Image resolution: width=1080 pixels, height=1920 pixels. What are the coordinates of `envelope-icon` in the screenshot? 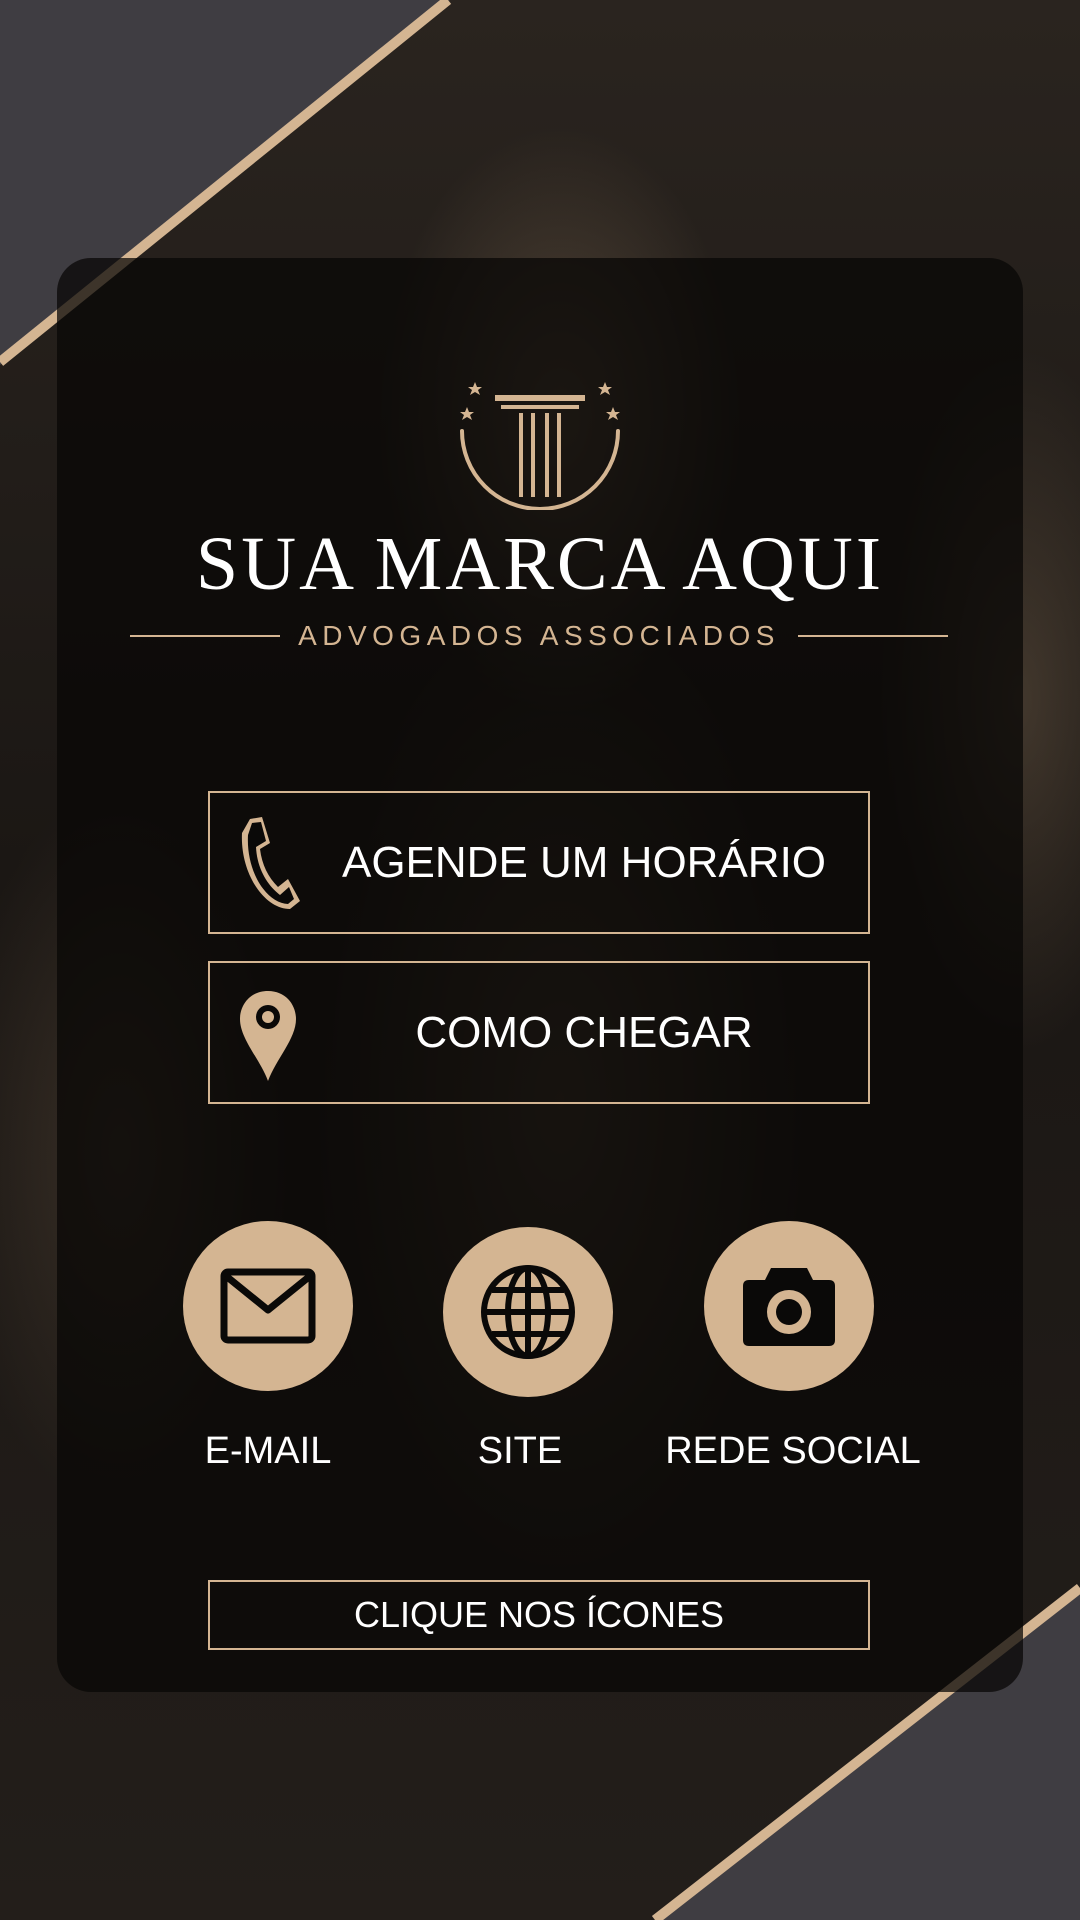 It's located at (268, 1306).